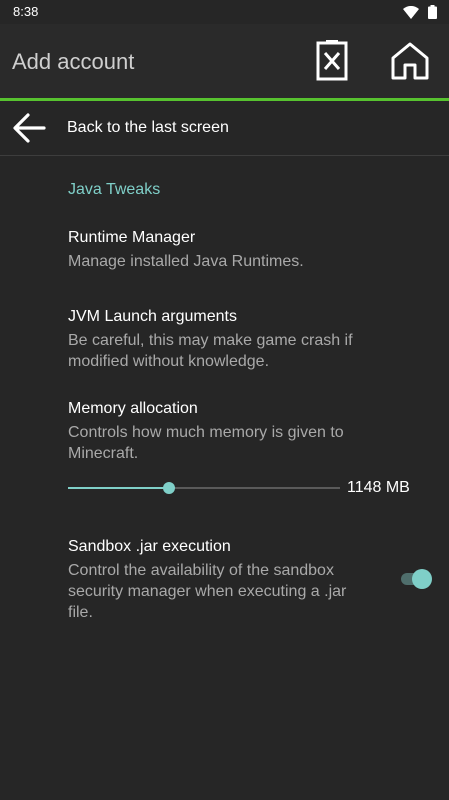 The width and height of the screenshot is (449, 800). I want to click on memory-slider, so click(204, 488).